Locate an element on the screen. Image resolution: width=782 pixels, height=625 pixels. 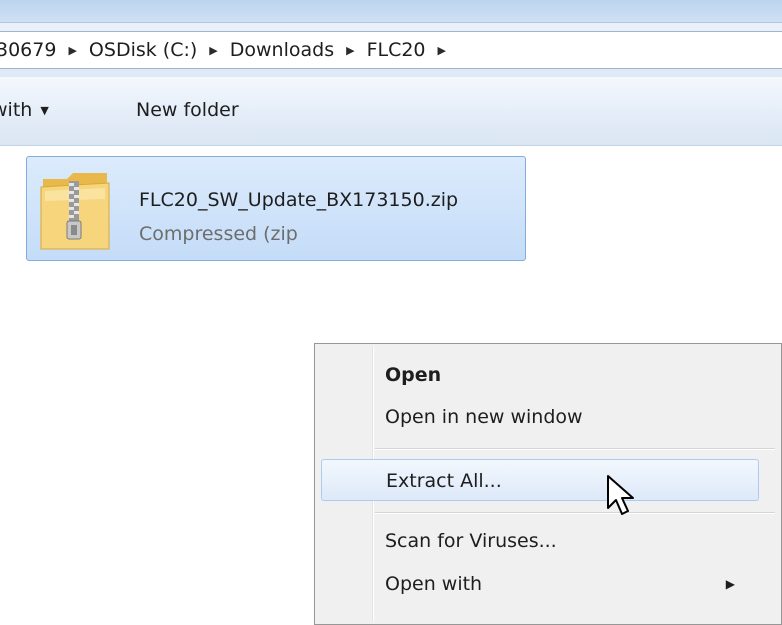
open-with-button: with ▼ is located at coordinates (24, 110).